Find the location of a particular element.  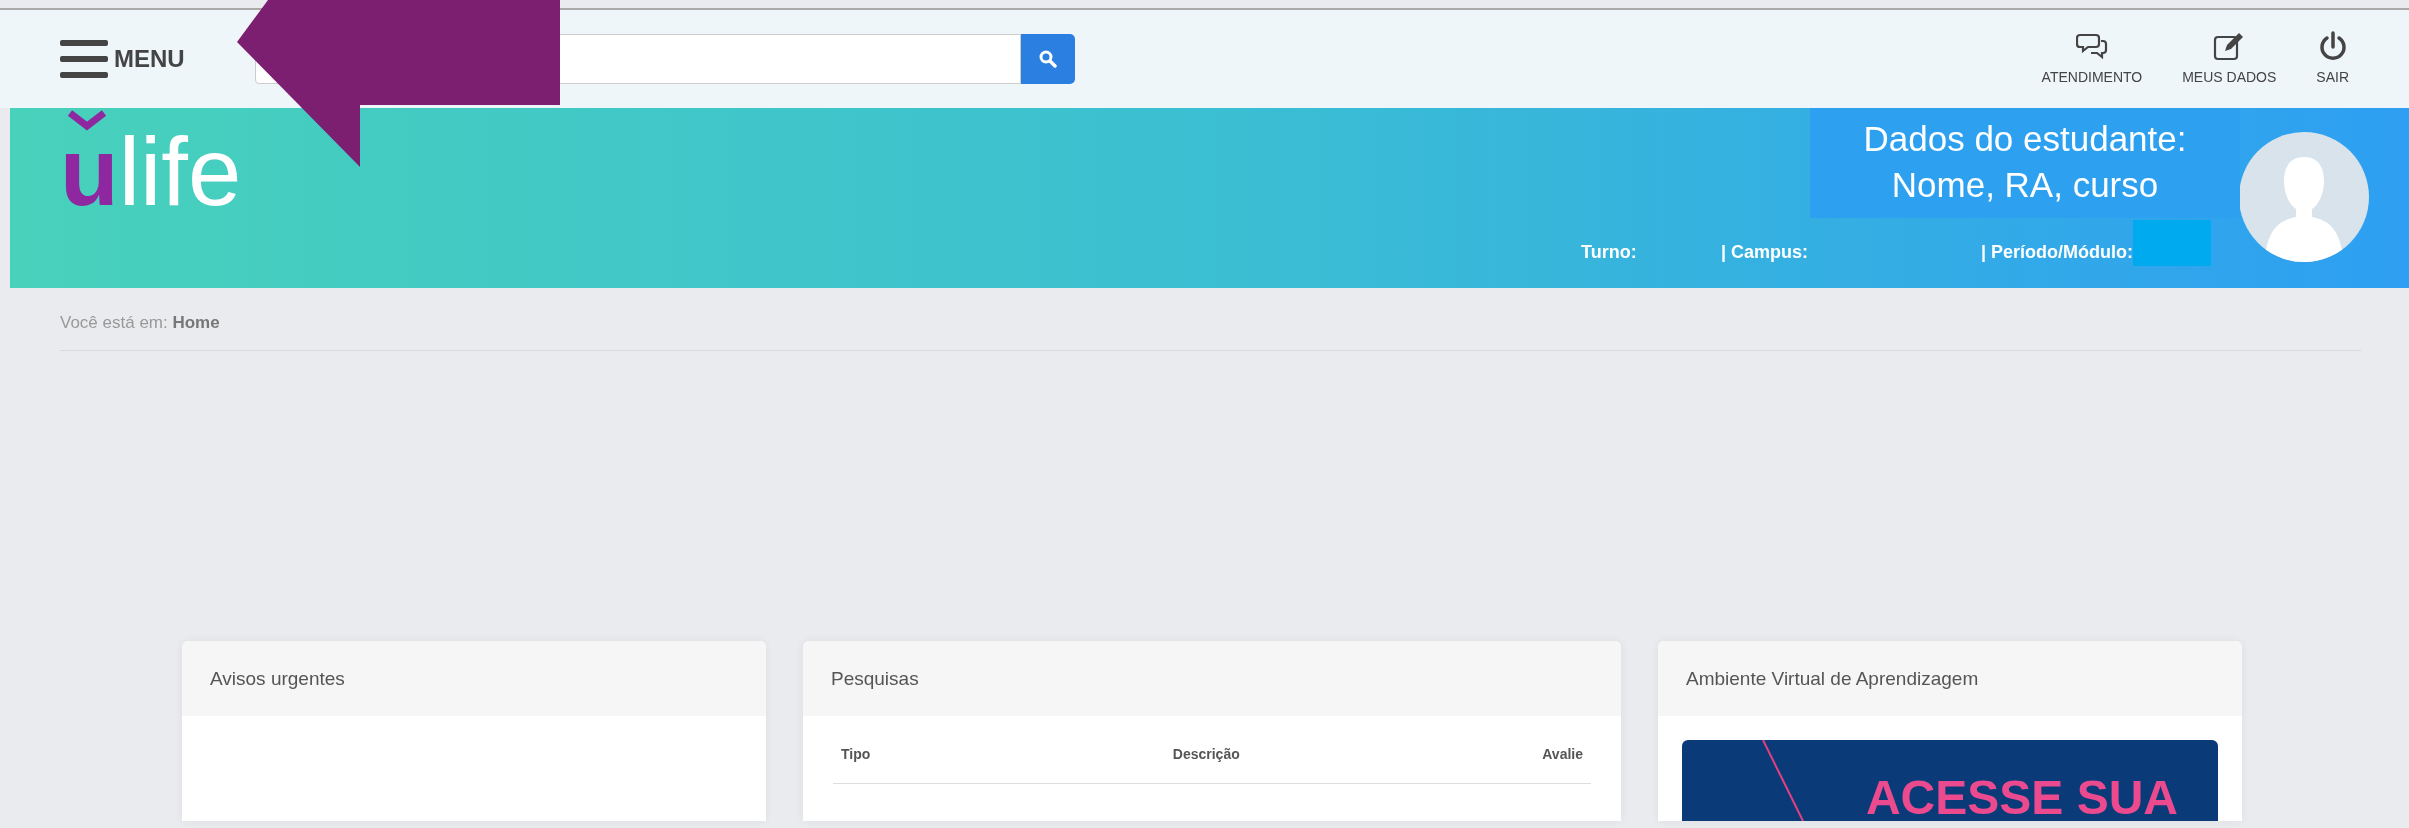

menu-button: MENU is located at coordinates (122, 59).